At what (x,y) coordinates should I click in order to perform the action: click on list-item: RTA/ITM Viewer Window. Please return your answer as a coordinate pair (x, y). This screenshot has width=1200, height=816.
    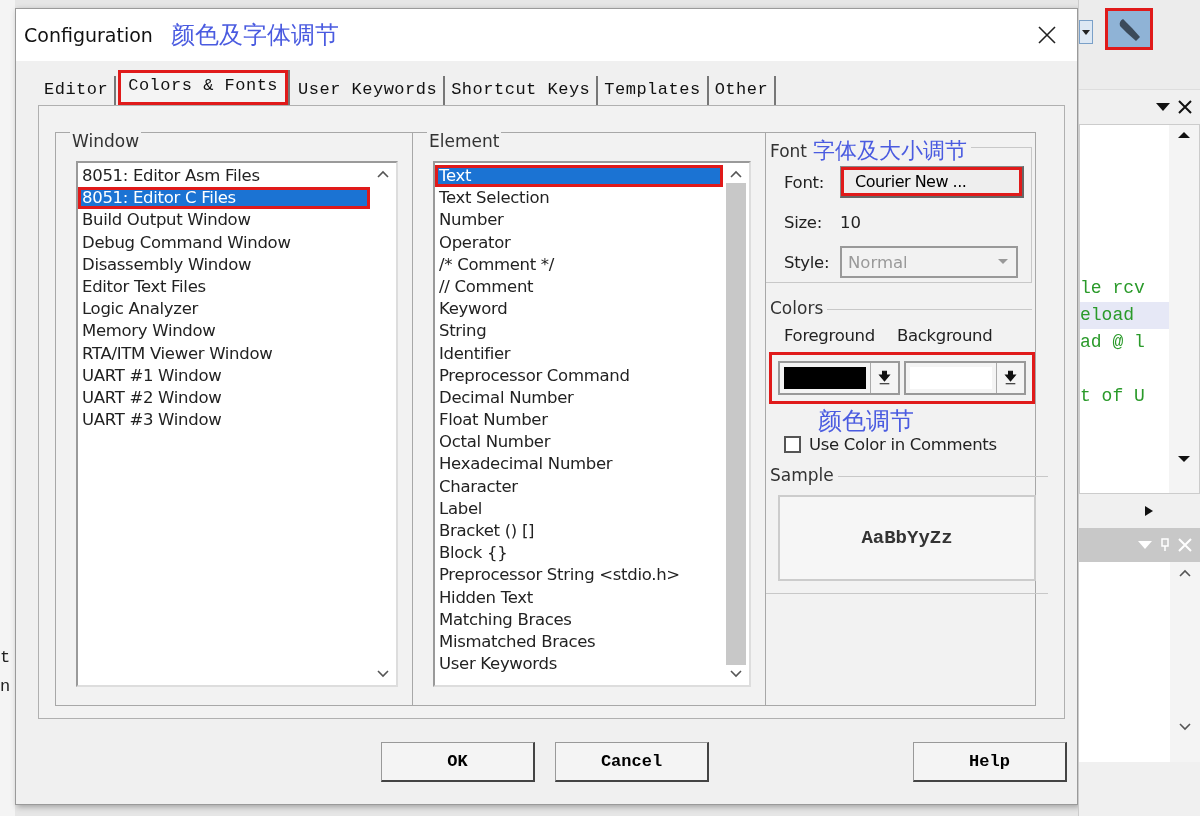
    Looking at the image, I should click on (224, 353).